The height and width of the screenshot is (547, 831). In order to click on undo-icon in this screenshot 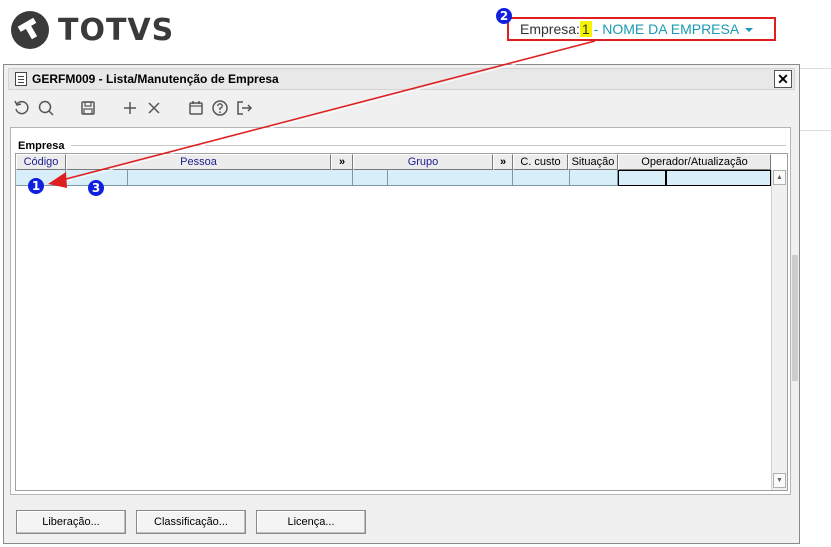, I will do `click(22, 108)`.